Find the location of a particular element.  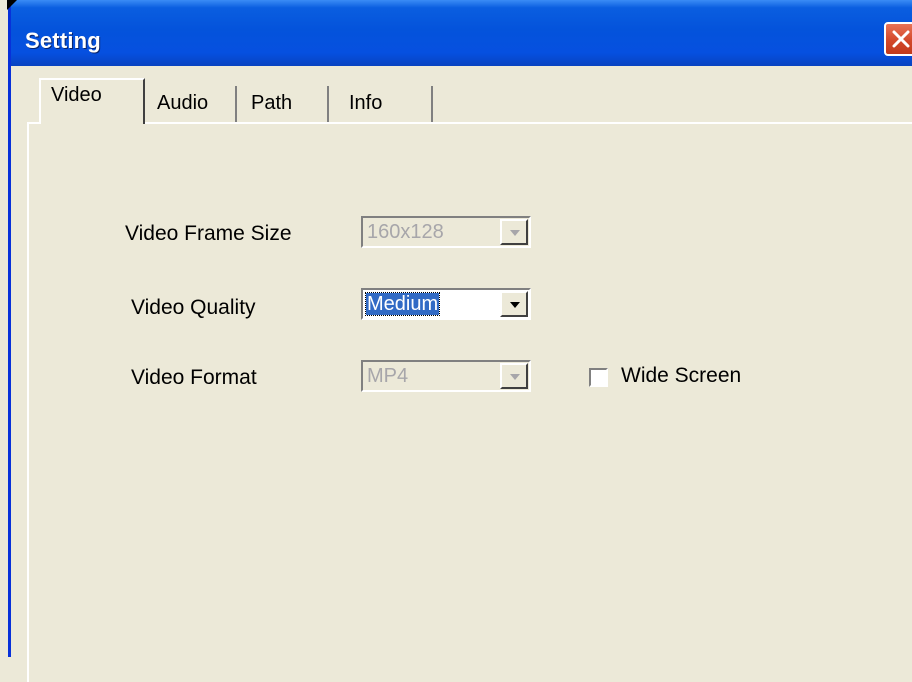

video-quality-label: Video Quality is located at coordinates (193, 307).